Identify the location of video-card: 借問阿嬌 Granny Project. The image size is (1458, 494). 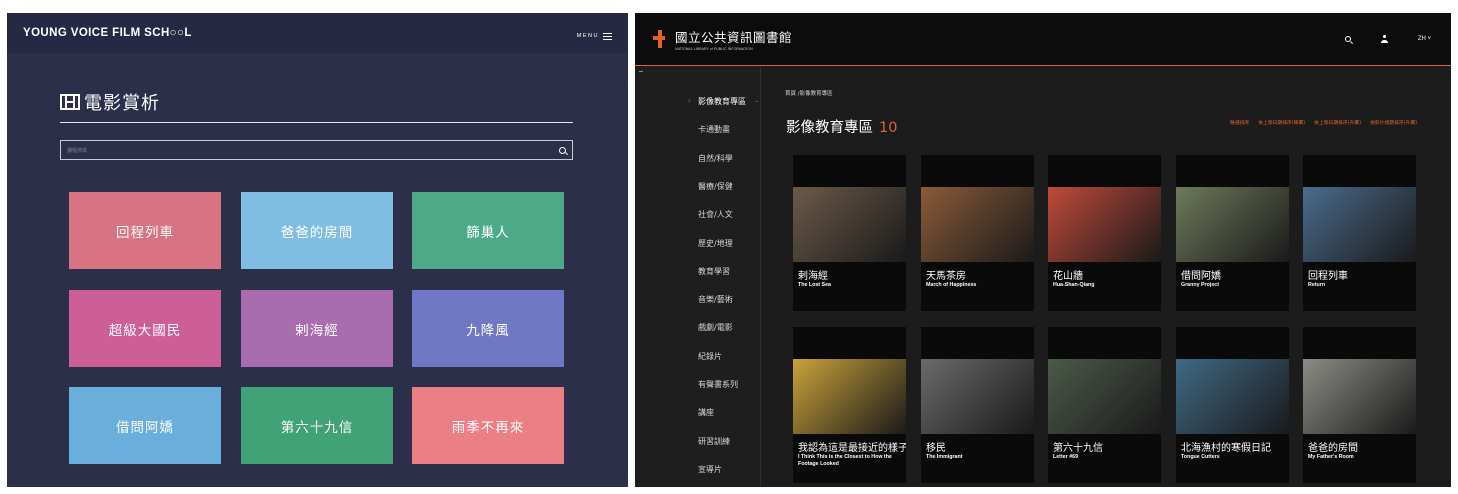
(1232, 233).